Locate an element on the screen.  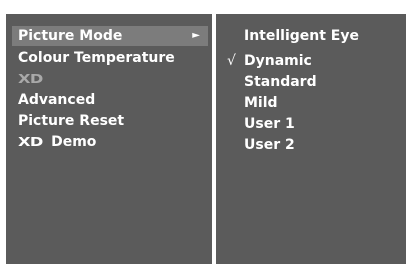
menu-item-label: Picture Mode is located at coordinates (70, 36).